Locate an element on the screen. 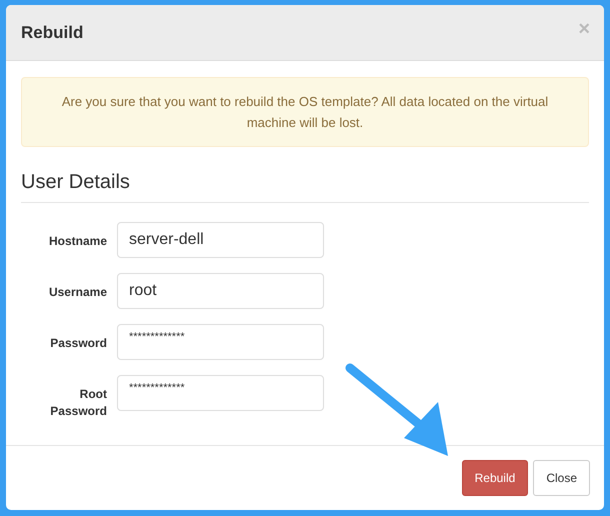  close-button: Close is located at coordinates (561, 478).